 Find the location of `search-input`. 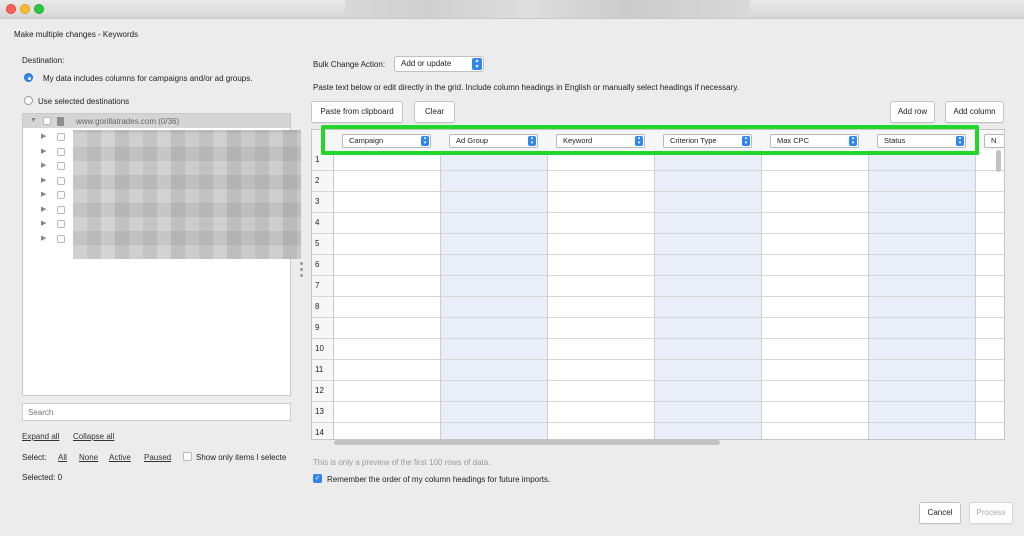

search-input is located at coordinates (156, 412).